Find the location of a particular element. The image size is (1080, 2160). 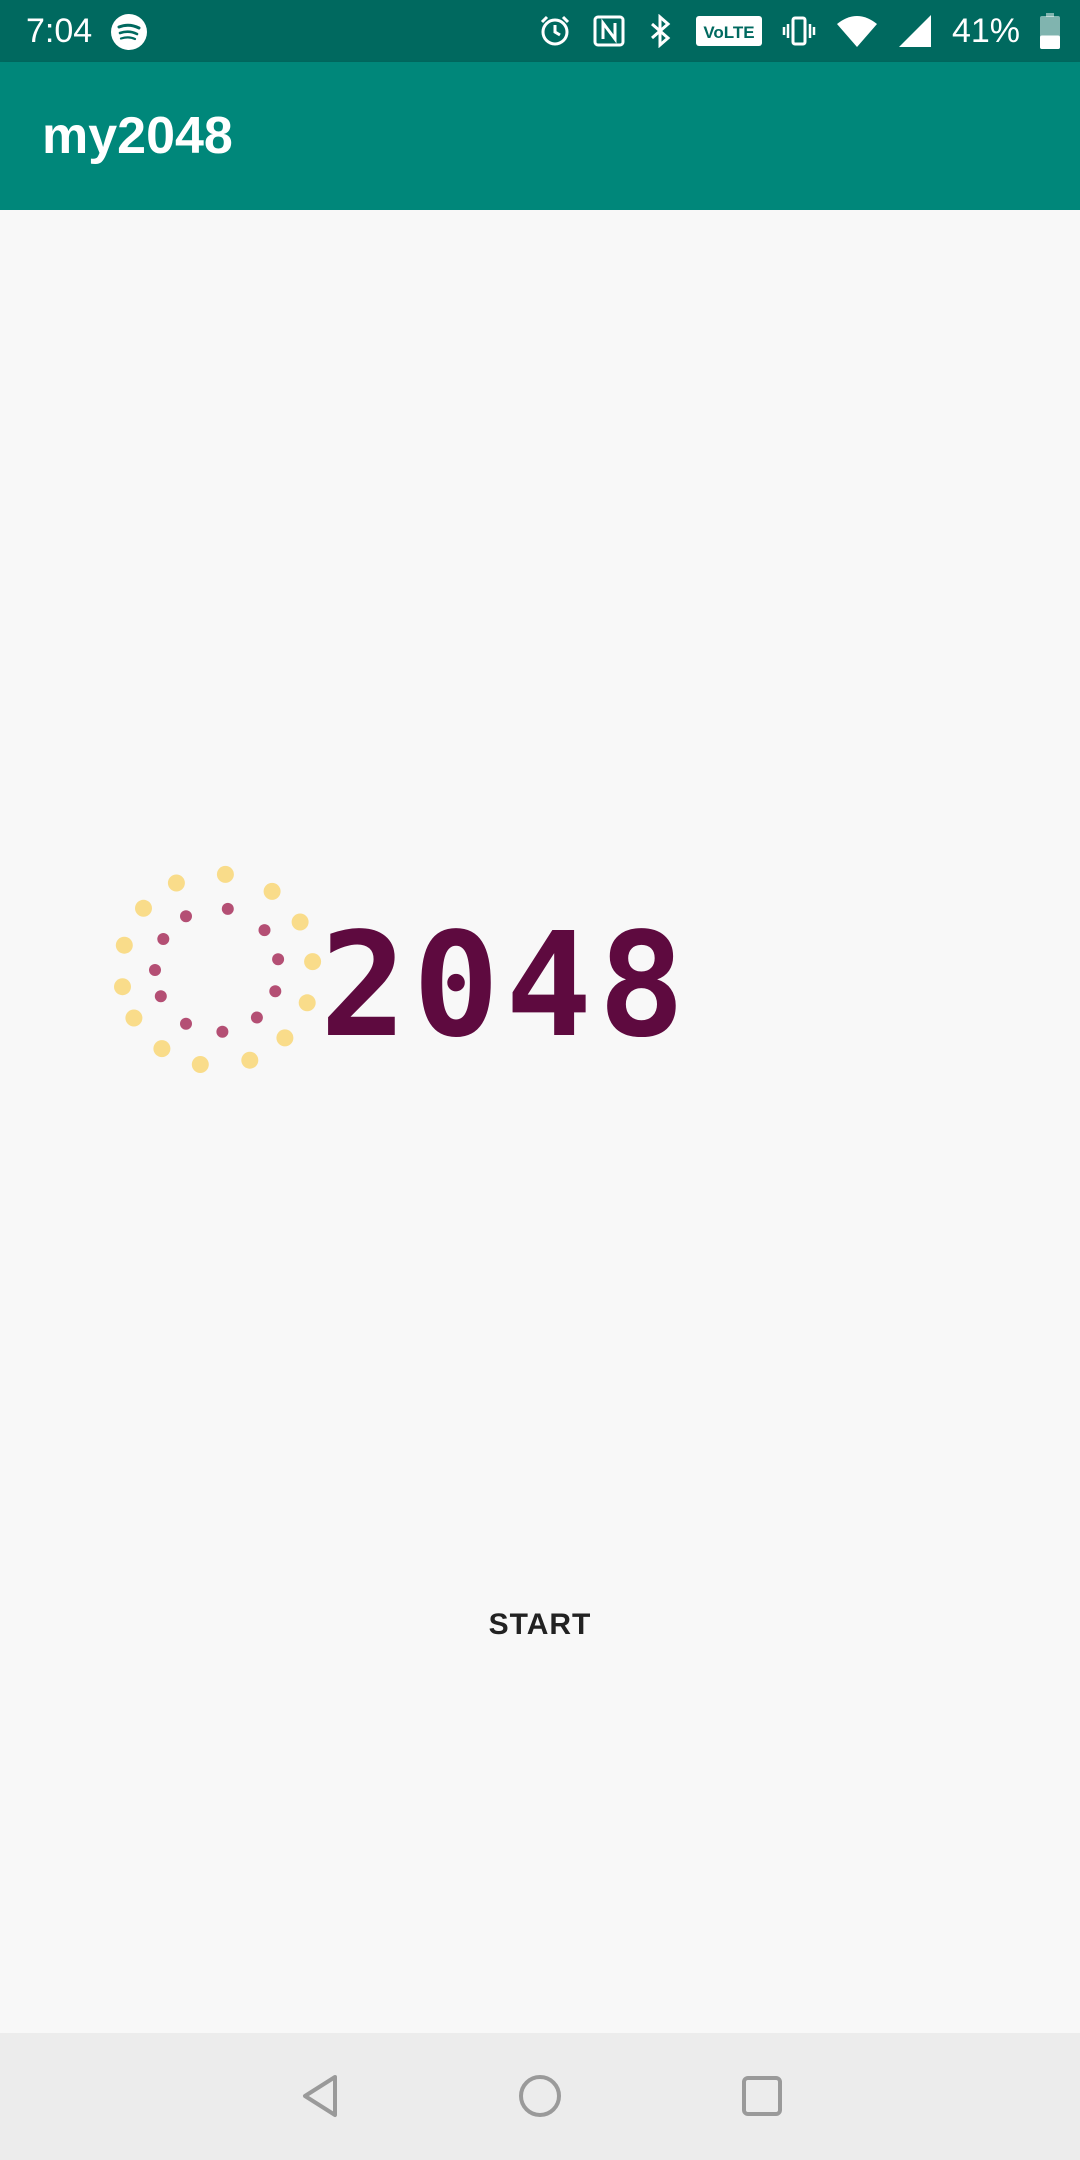

alarm-icon is located at coordinates (555, 31).